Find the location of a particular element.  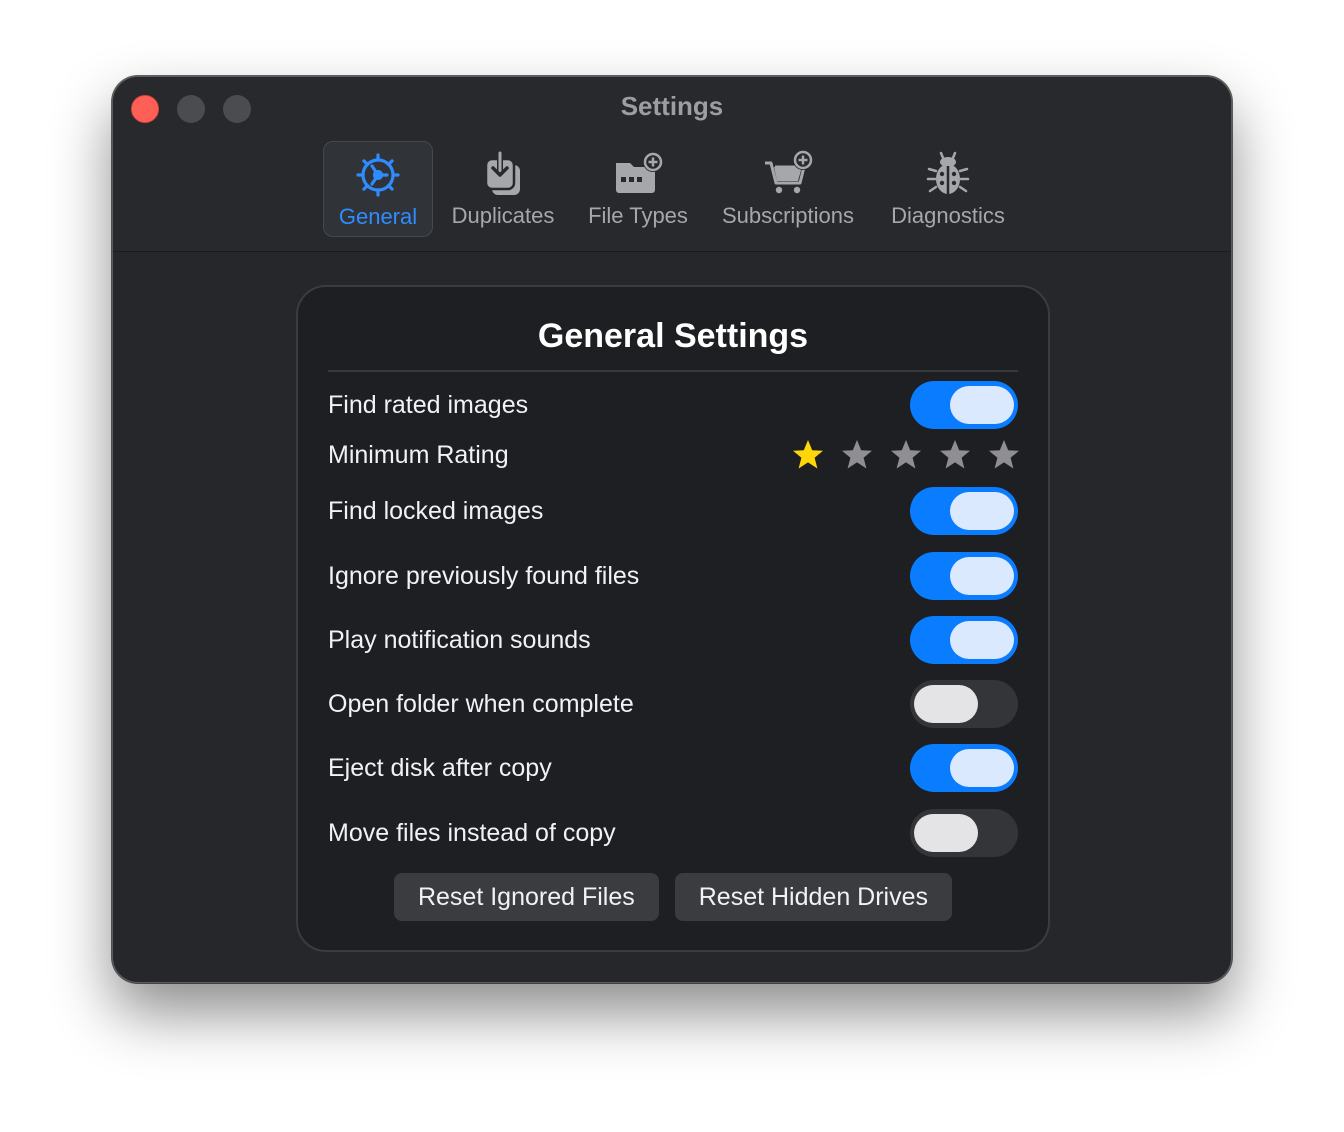

tab-duplicates: Duplicates is located at coordinates (503, 189).